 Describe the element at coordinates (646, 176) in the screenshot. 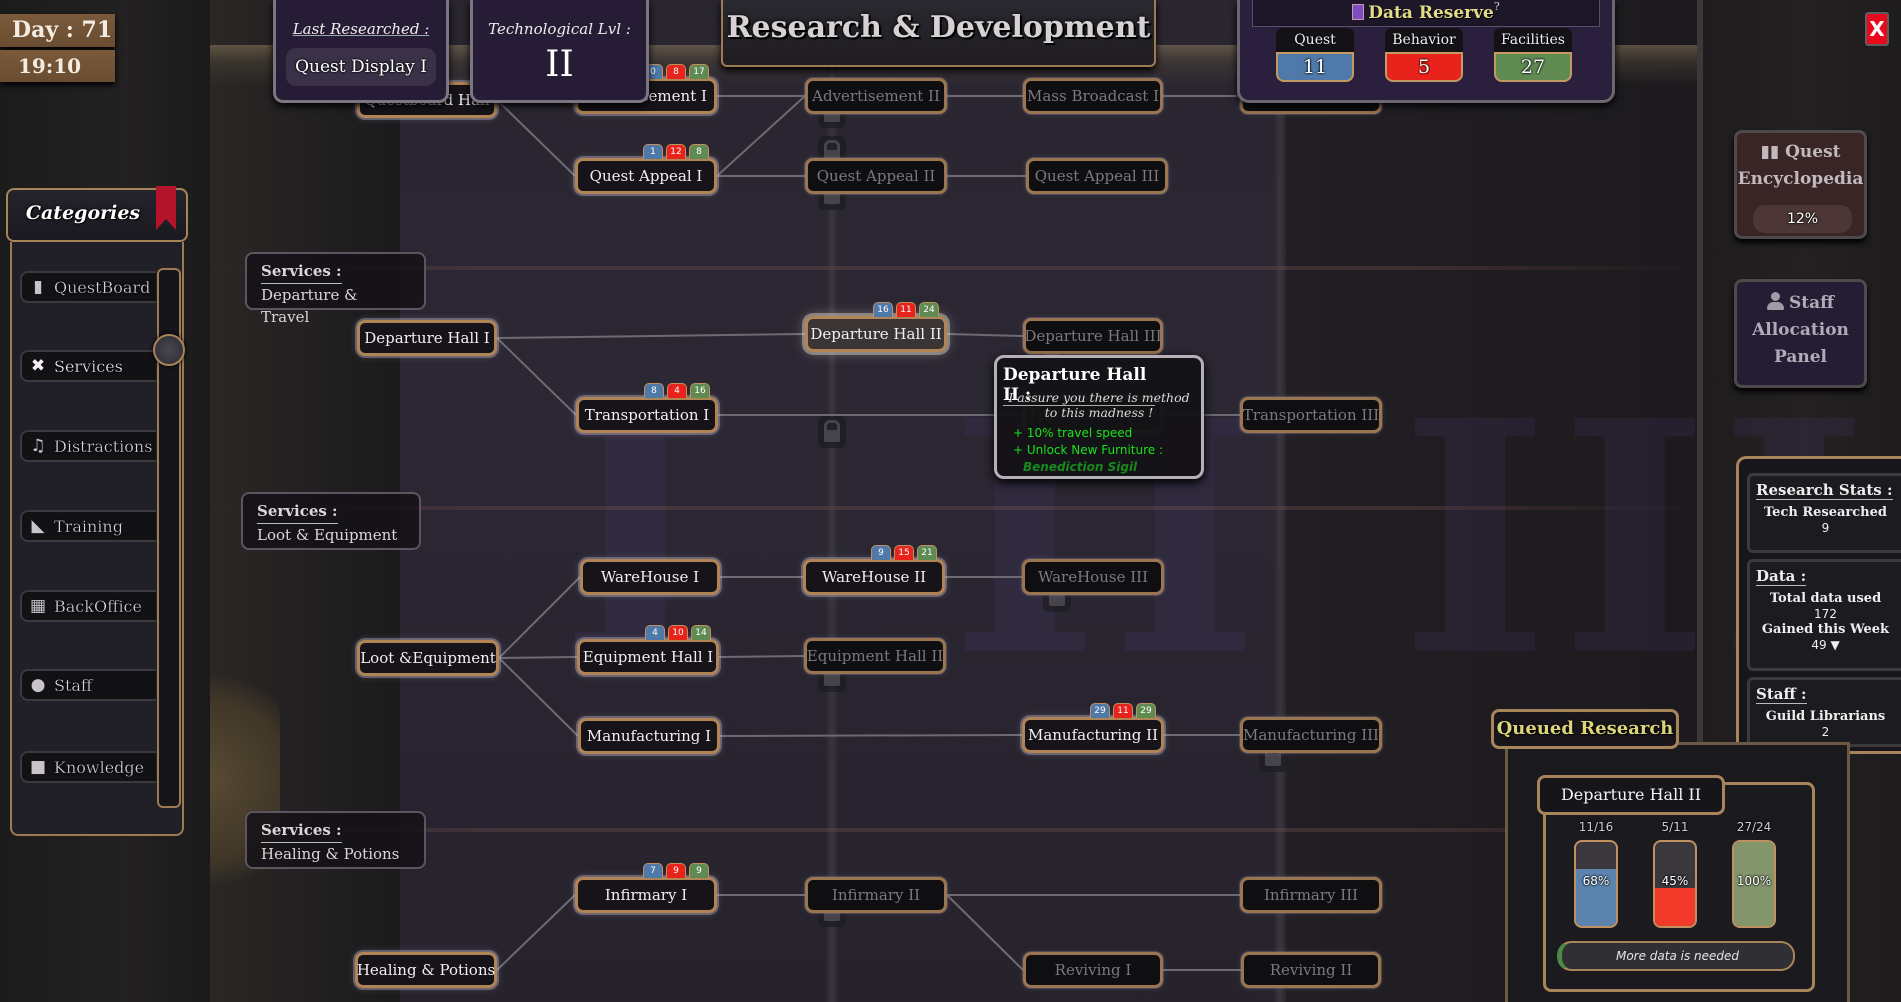

I see `tech-node-quest-appeal-1: Quest Appeal I` at that location.